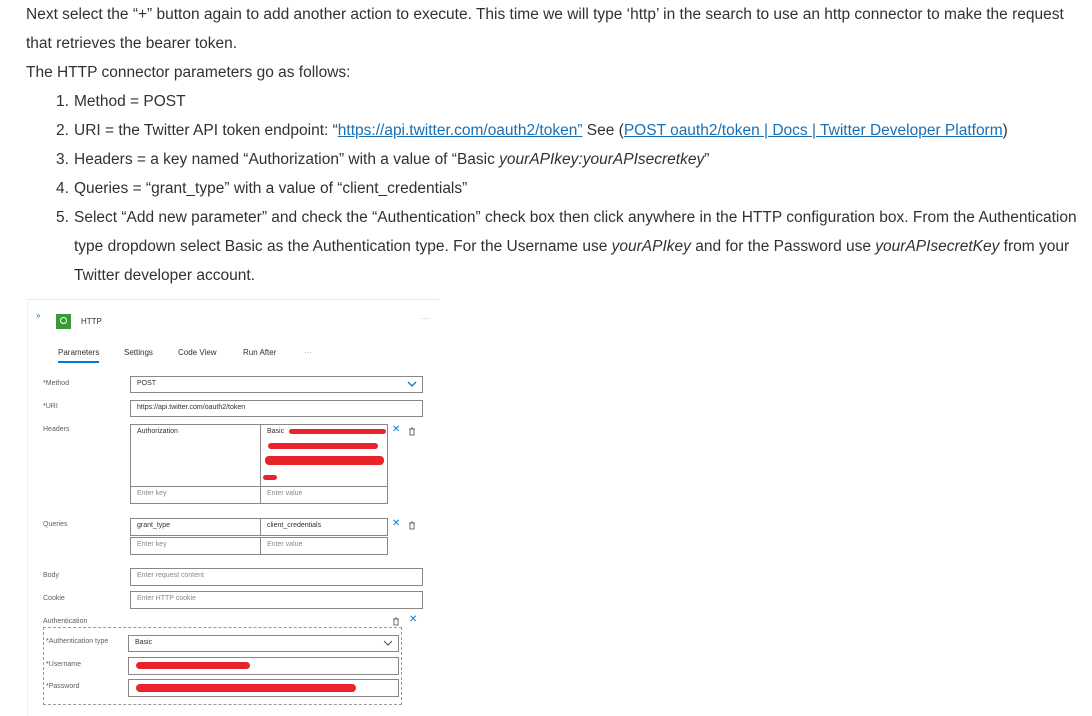 This screenshot has width=1092, height=716. I want to click on authentication-type-dropdown: Basic, so click(263, 643).